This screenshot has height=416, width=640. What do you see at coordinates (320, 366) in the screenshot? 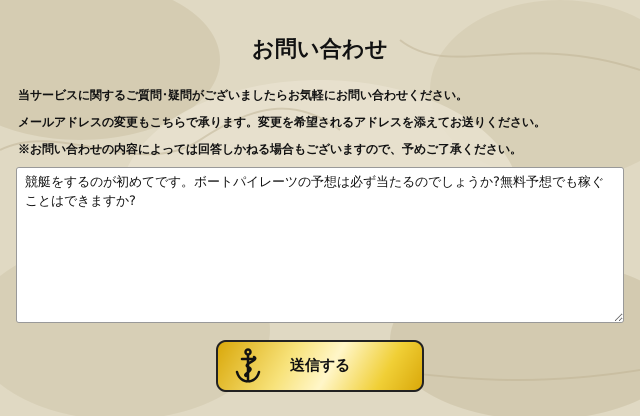
I see `submit-button: 送信する` at bounding box center [320, 366].